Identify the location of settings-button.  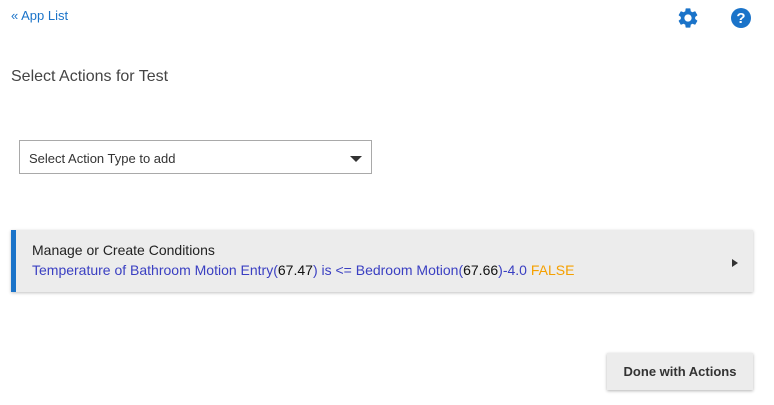
(688, 18).